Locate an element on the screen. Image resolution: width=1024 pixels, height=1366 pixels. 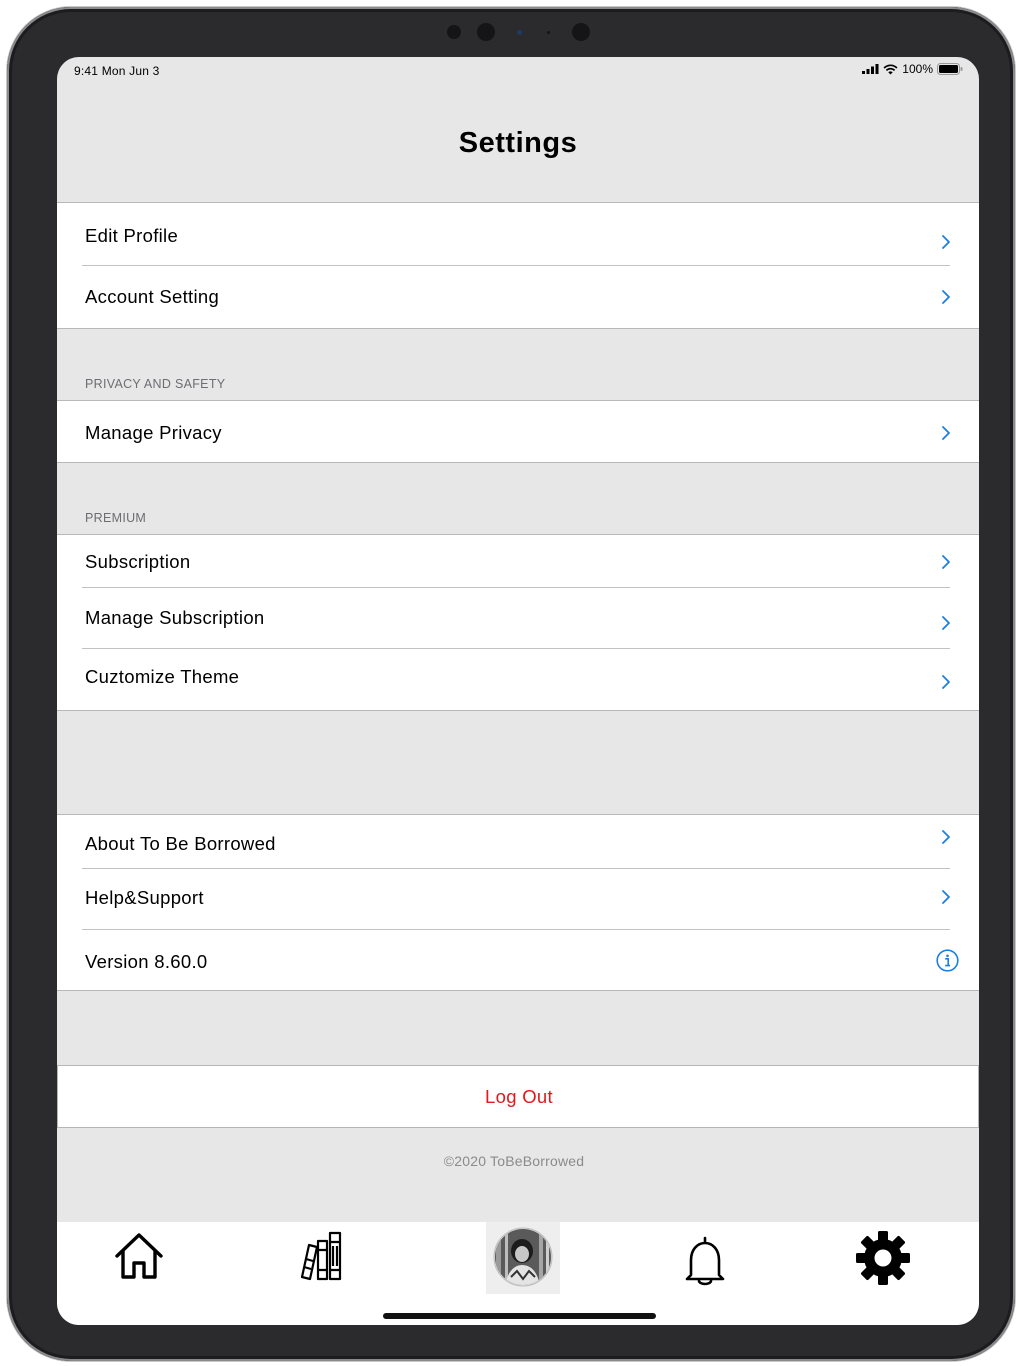
row-label: Manage Subscription is located at coordinates (175, 617).